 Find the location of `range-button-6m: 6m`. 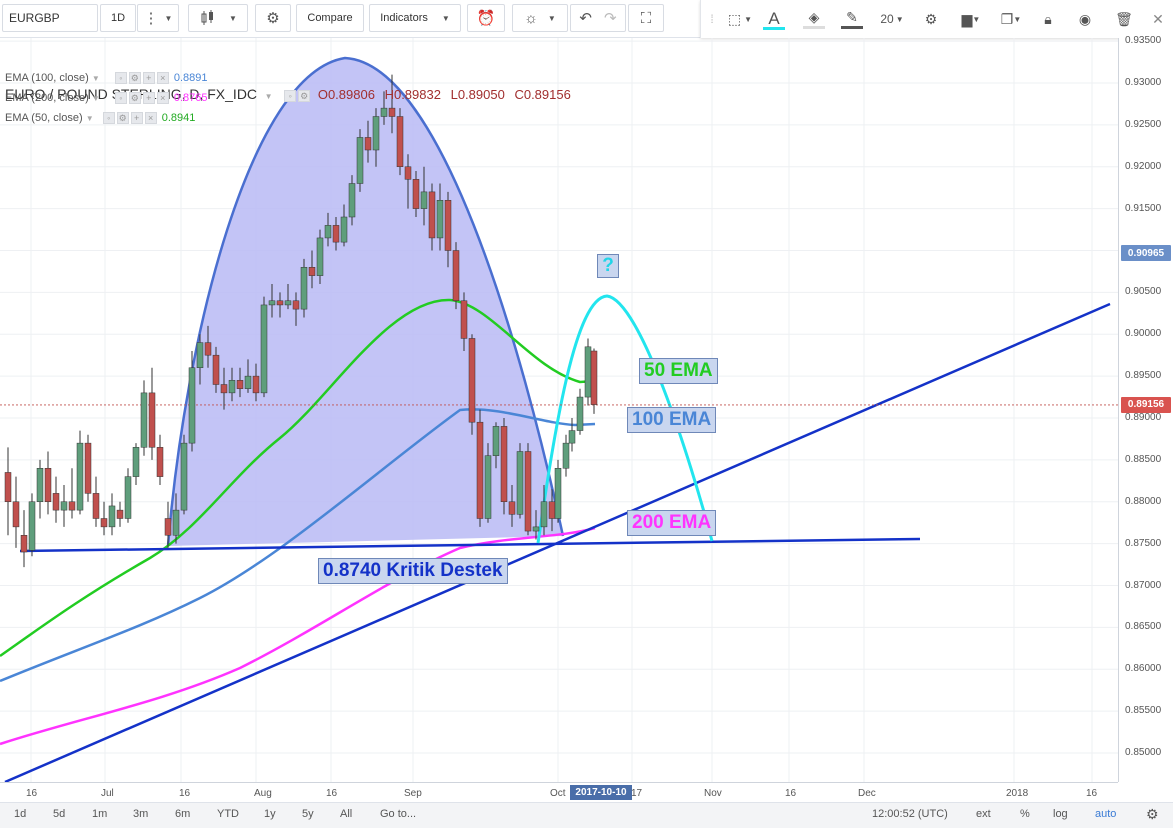

range-button-6m: 6m is located at coordinates (182, 814).